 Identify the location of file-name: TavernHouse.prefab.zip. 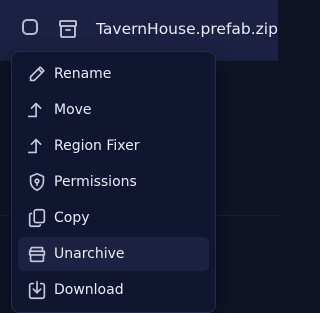
(187, 29).